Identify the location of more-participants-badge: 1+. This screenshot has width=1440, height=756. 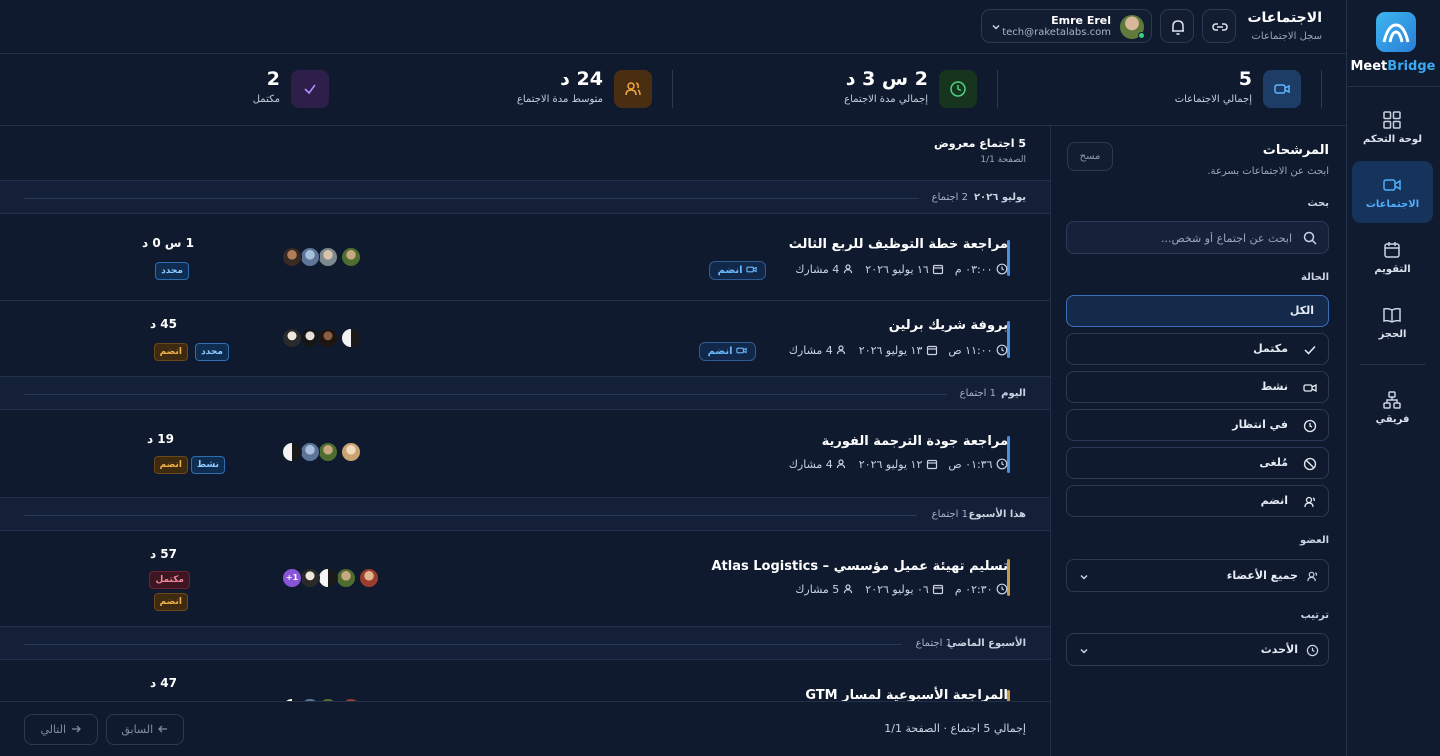
(292, 578).